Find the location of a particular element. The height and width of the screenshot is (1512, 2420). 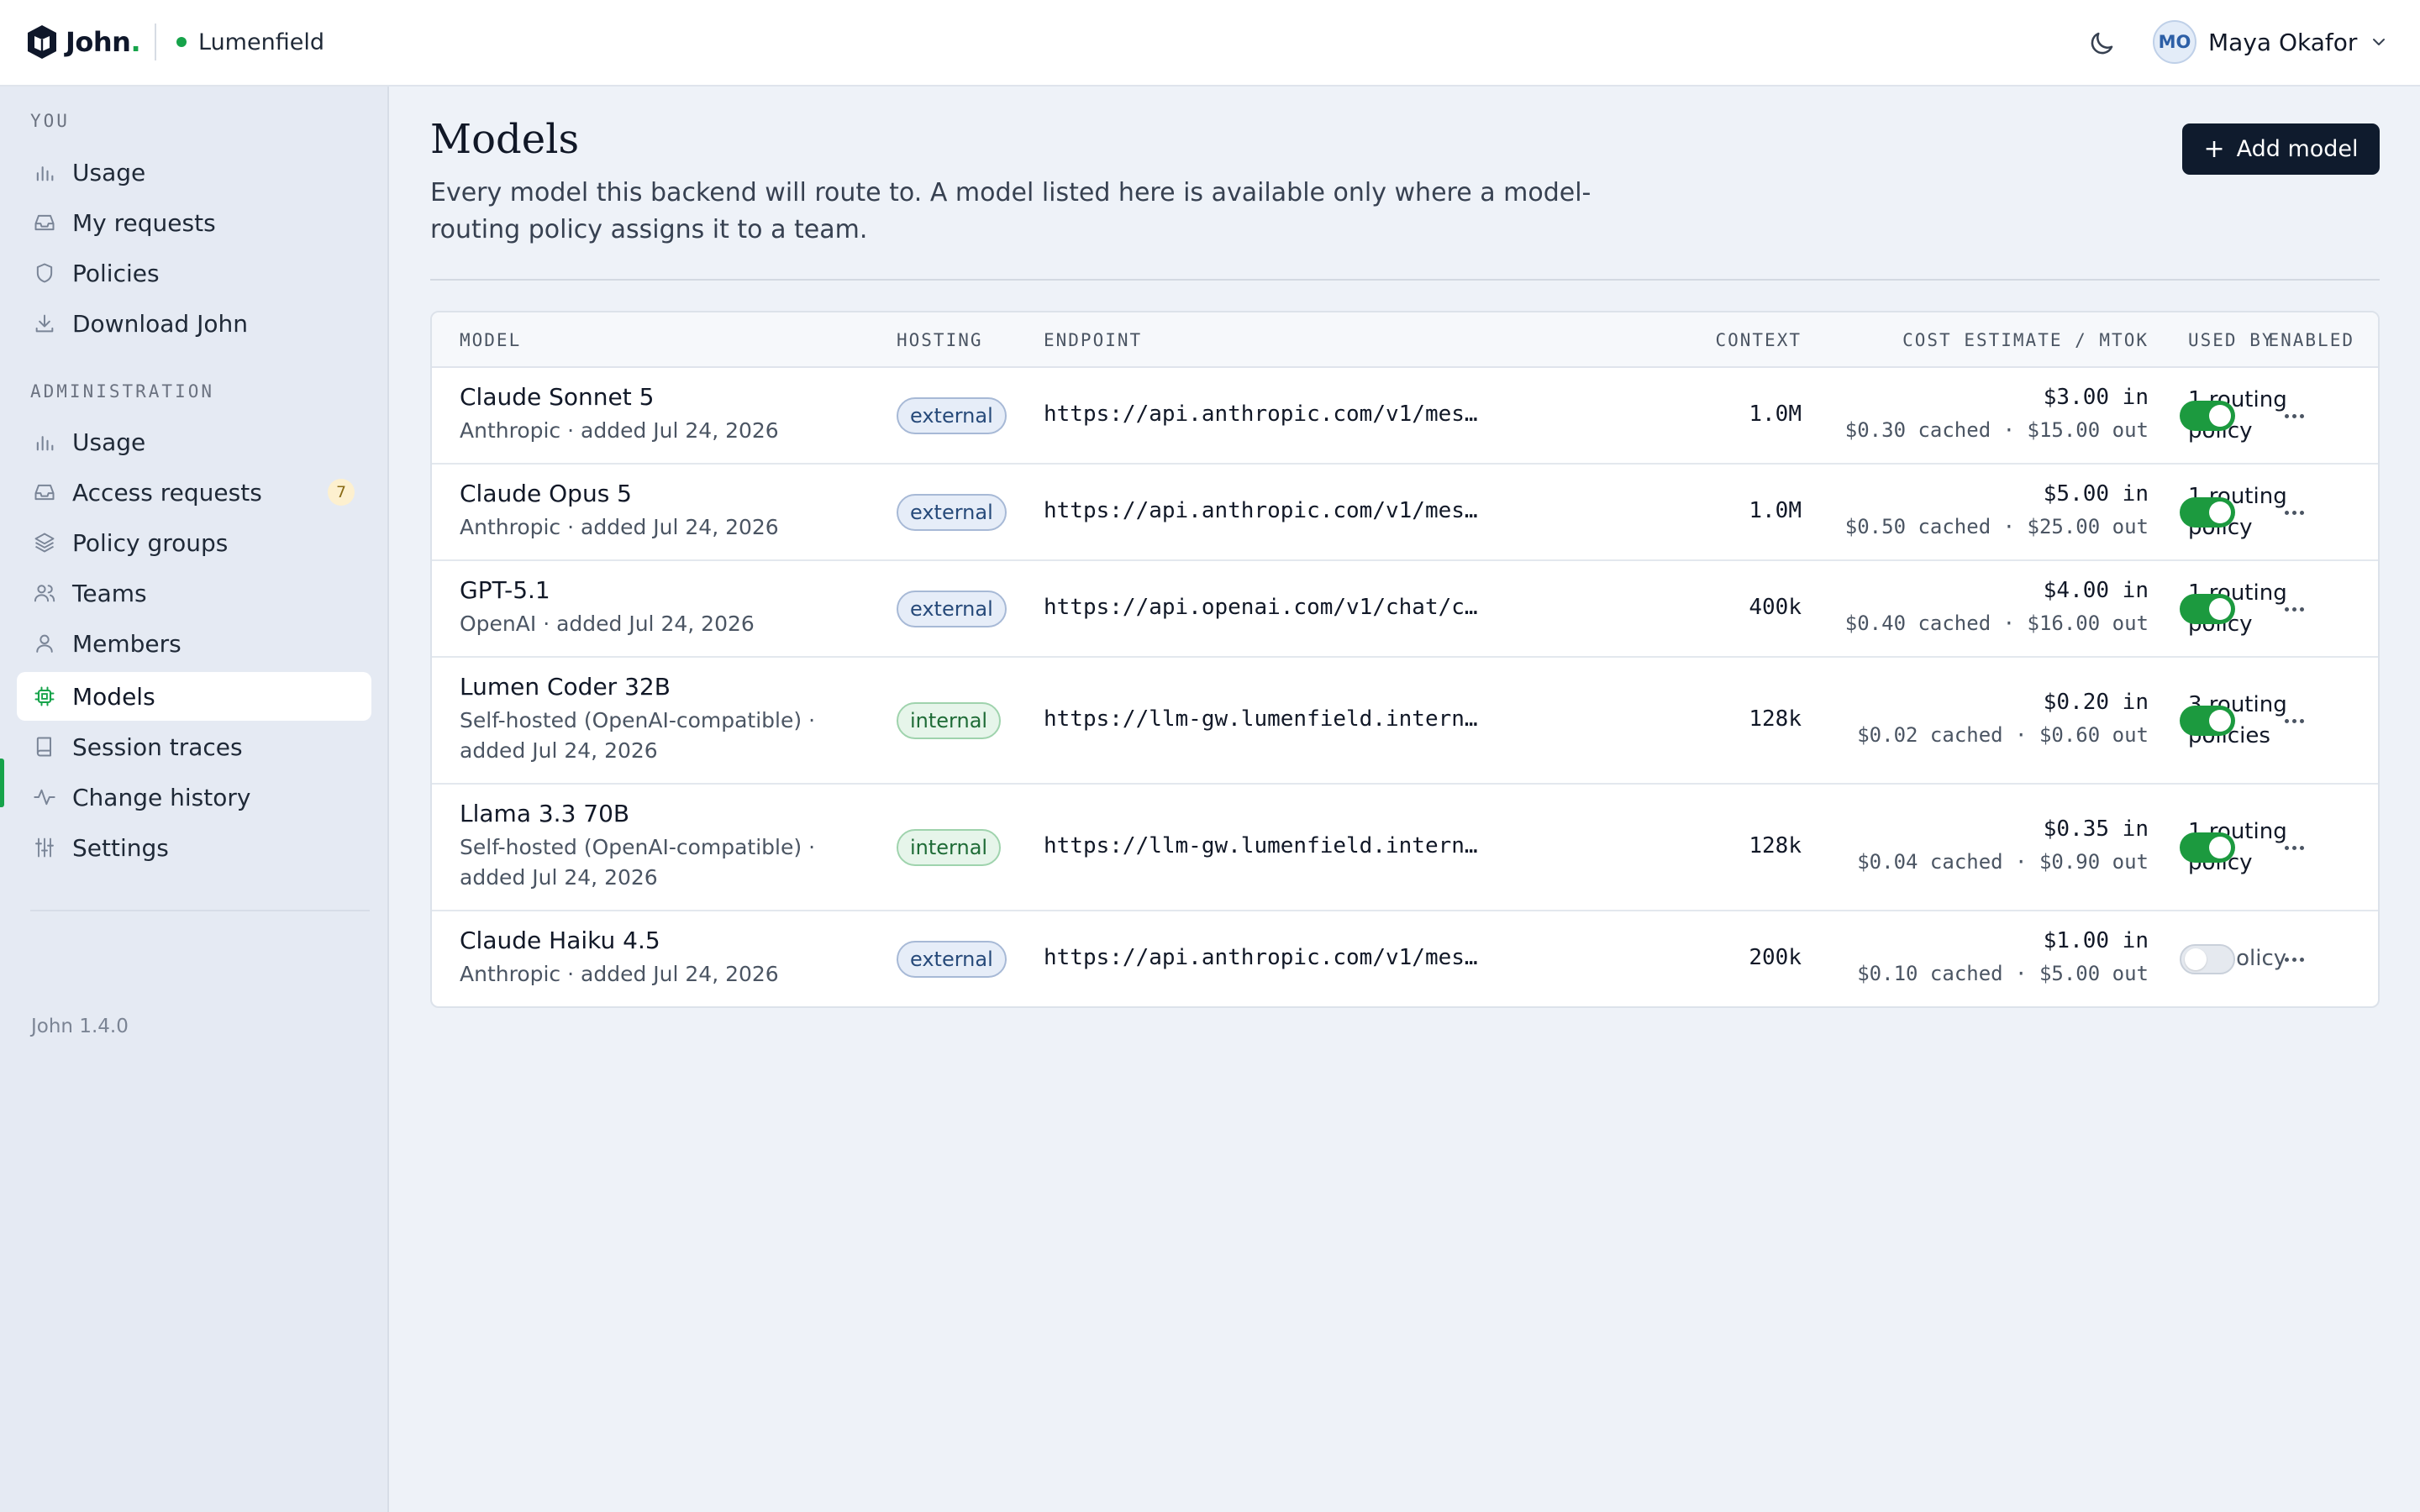

col-context: CONTEXT is located at coordinates (1743, 340).